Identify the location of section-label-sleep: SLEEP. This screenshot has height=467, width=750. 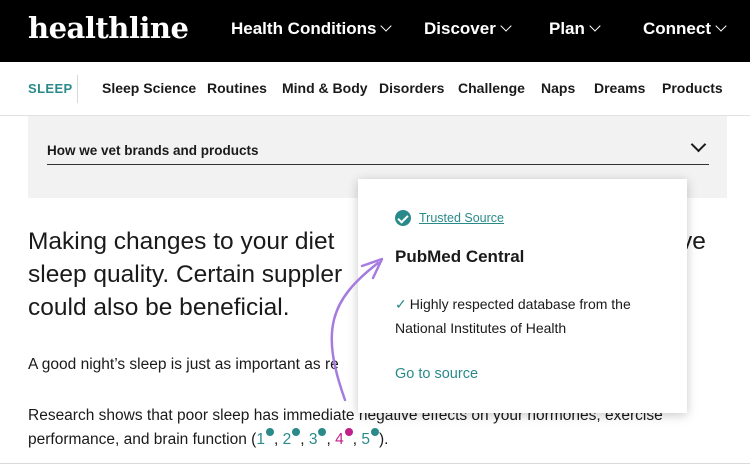
(50, 88).